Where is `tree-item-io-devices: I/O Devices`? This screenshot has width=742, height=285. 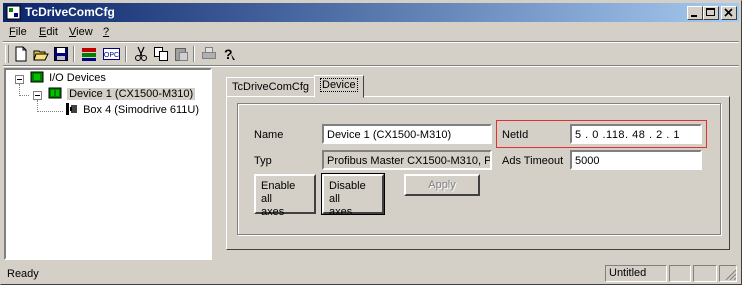
tree-item-io-devices: I/O Devices is located at coordinates (68, 78).